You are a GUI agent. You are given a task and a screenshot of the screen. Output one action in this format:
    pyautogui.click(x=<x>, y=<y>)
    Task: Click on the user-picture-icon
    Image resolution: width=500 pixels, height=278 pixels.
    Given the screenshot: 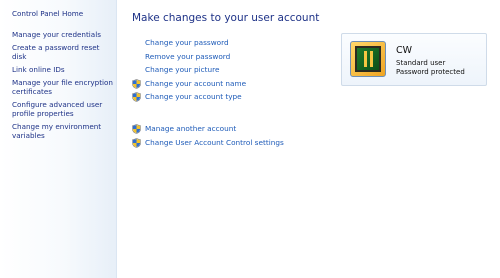 What is the action you would take?
    pyautogui.click(x=368, y=59)
    